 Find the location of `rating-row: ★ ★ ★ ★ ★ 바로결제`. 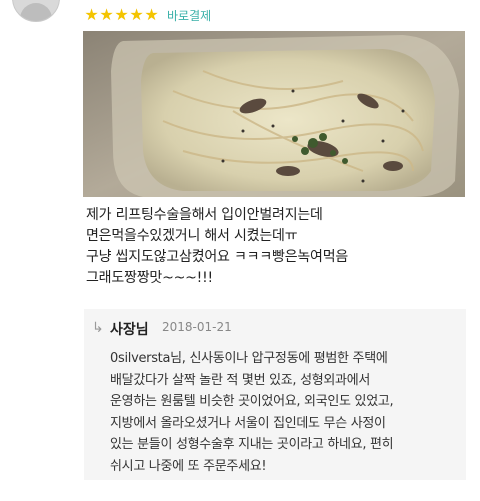

rating-row: ★ ★ ★ ★ ★ 바로결제 is located at coordinates (147, 15).